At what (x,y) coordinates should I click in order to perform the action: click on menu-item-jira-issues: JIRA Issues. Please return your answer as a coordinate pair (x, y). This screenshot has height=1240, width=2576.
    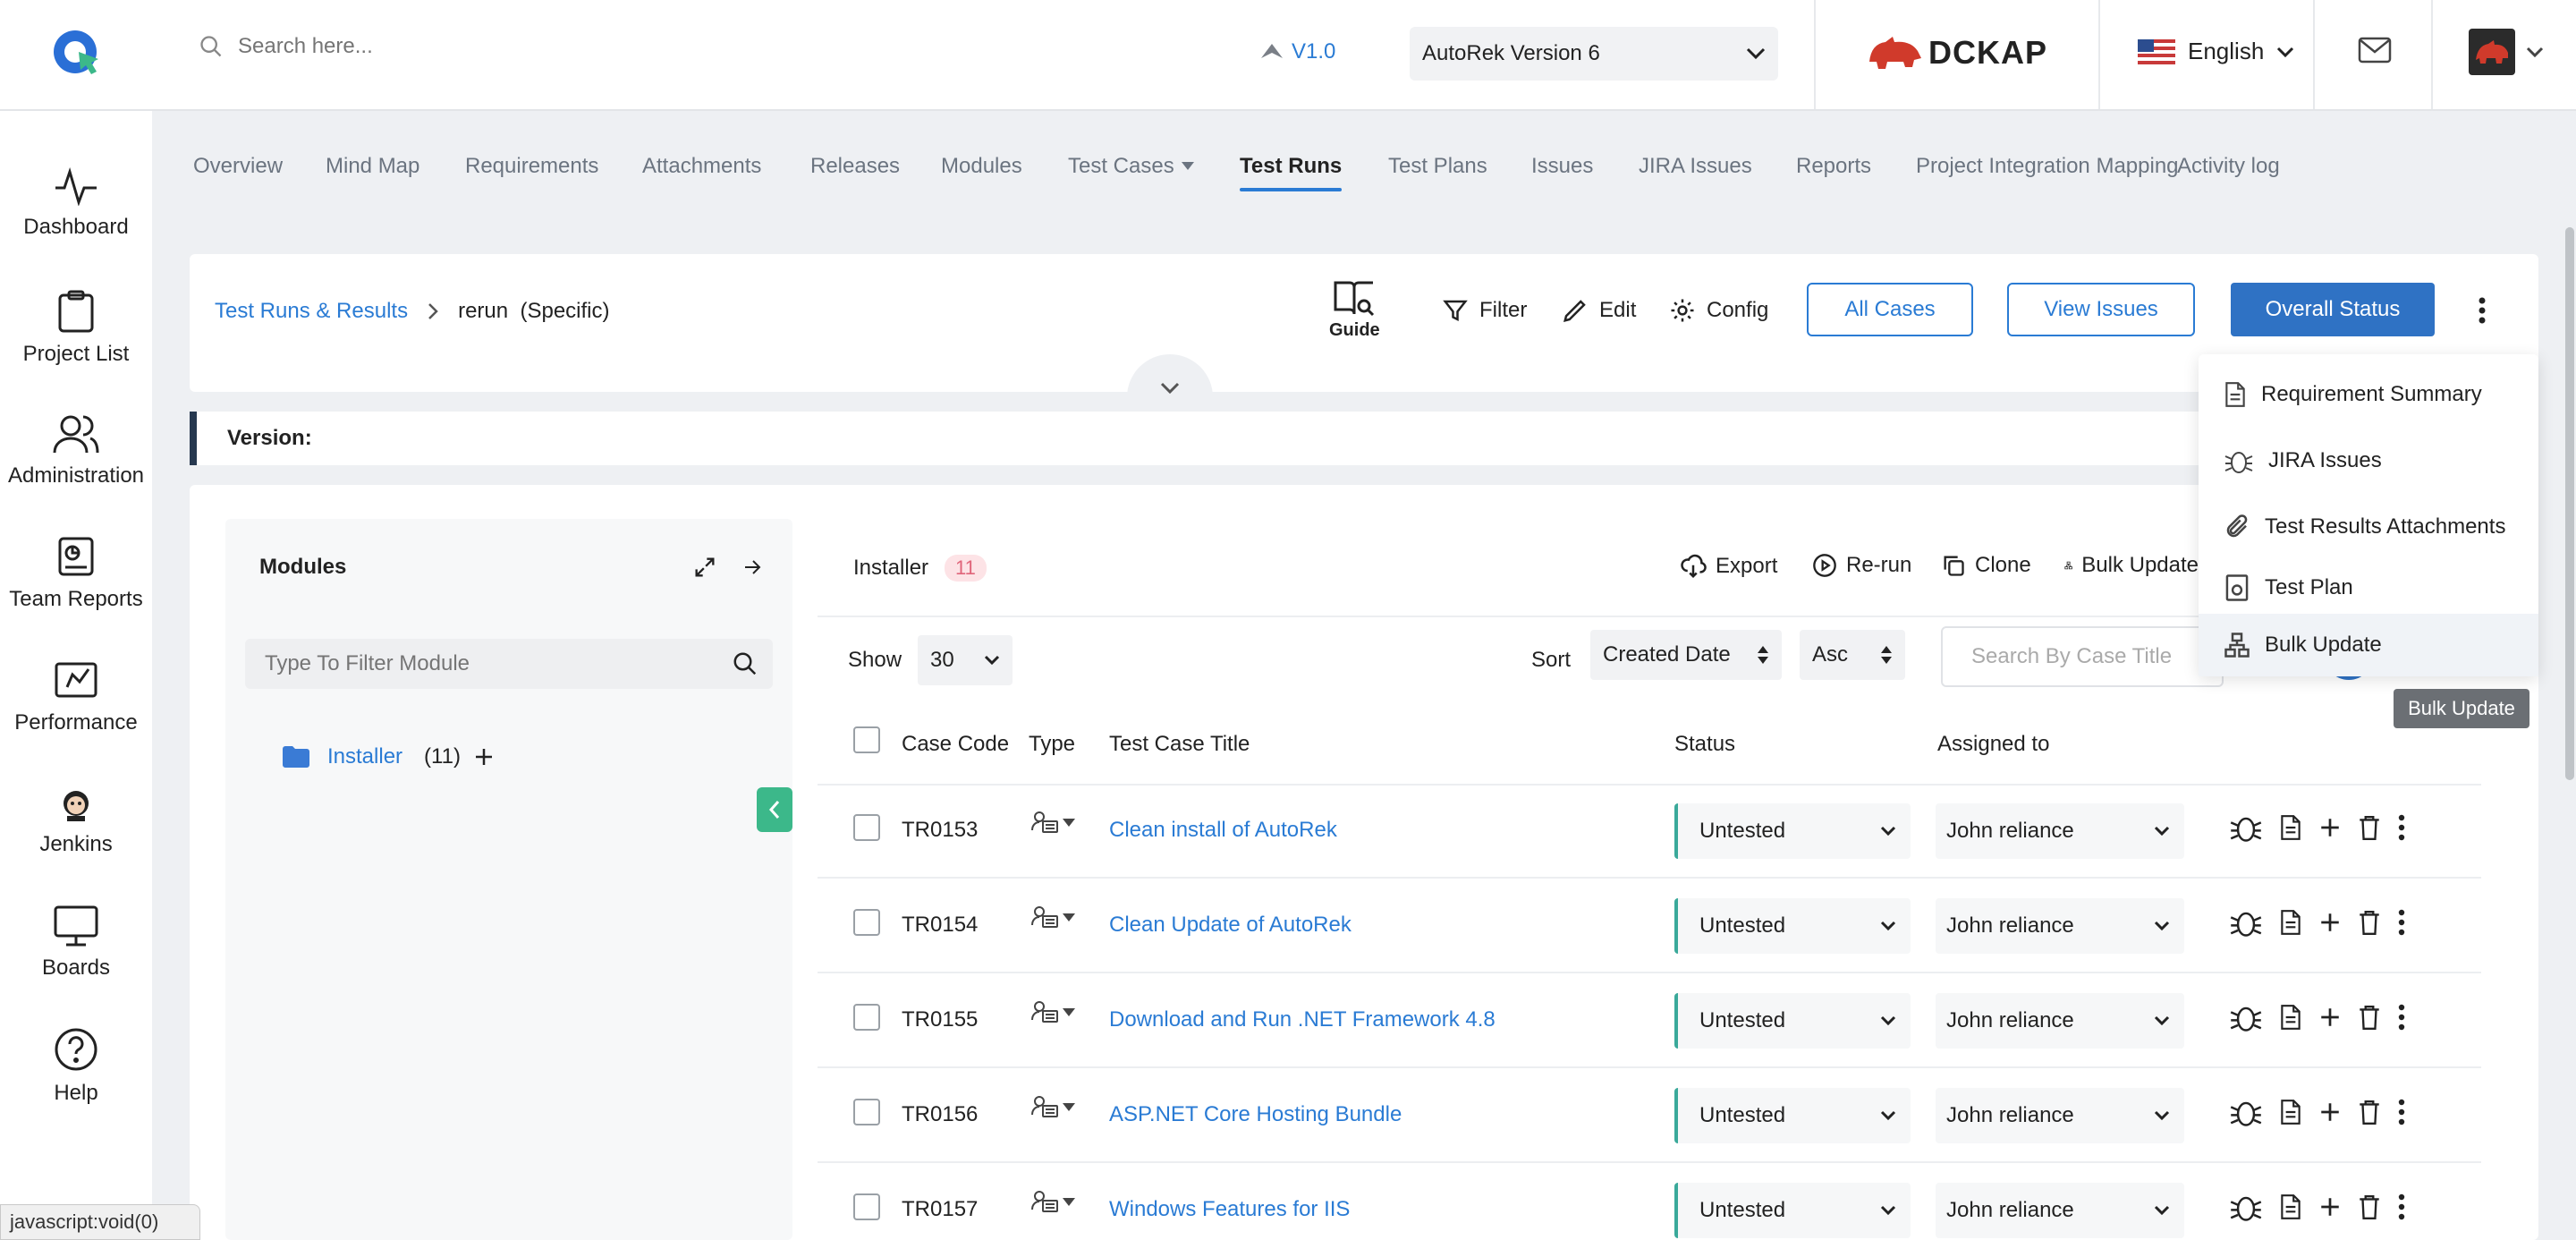
    Looking at the image, I should click on (2368, 461).